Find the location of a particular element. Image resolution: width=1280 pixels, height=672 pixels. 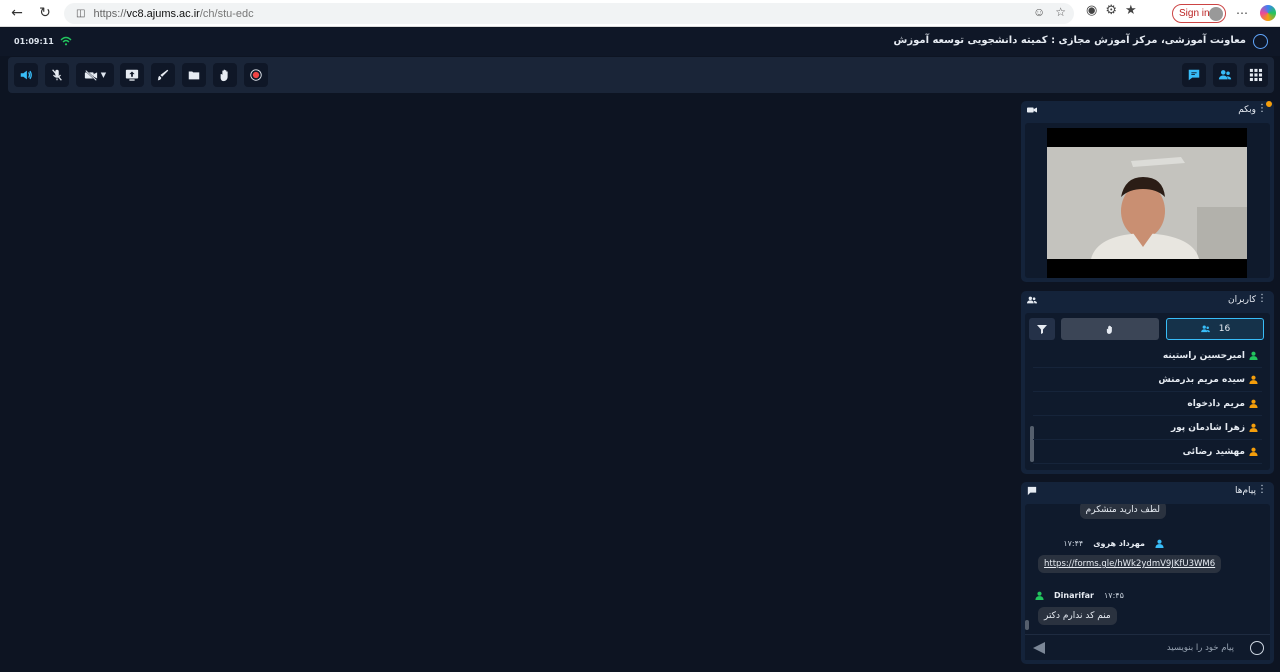

tab-raised-hands is located at coordinates (1110, 329).